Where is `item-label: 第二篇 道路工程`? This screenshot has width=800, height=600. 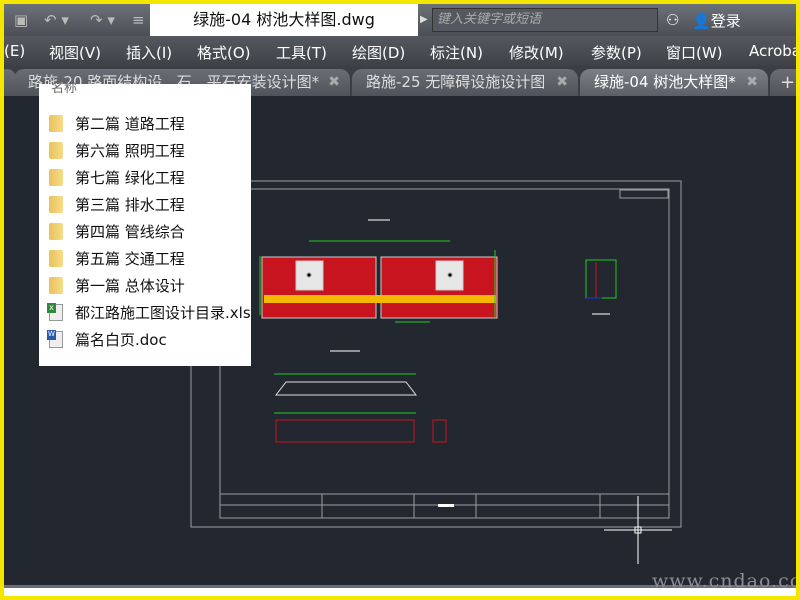 item-label: 第二篇 道路工程 is located at coordinates (130, 124).